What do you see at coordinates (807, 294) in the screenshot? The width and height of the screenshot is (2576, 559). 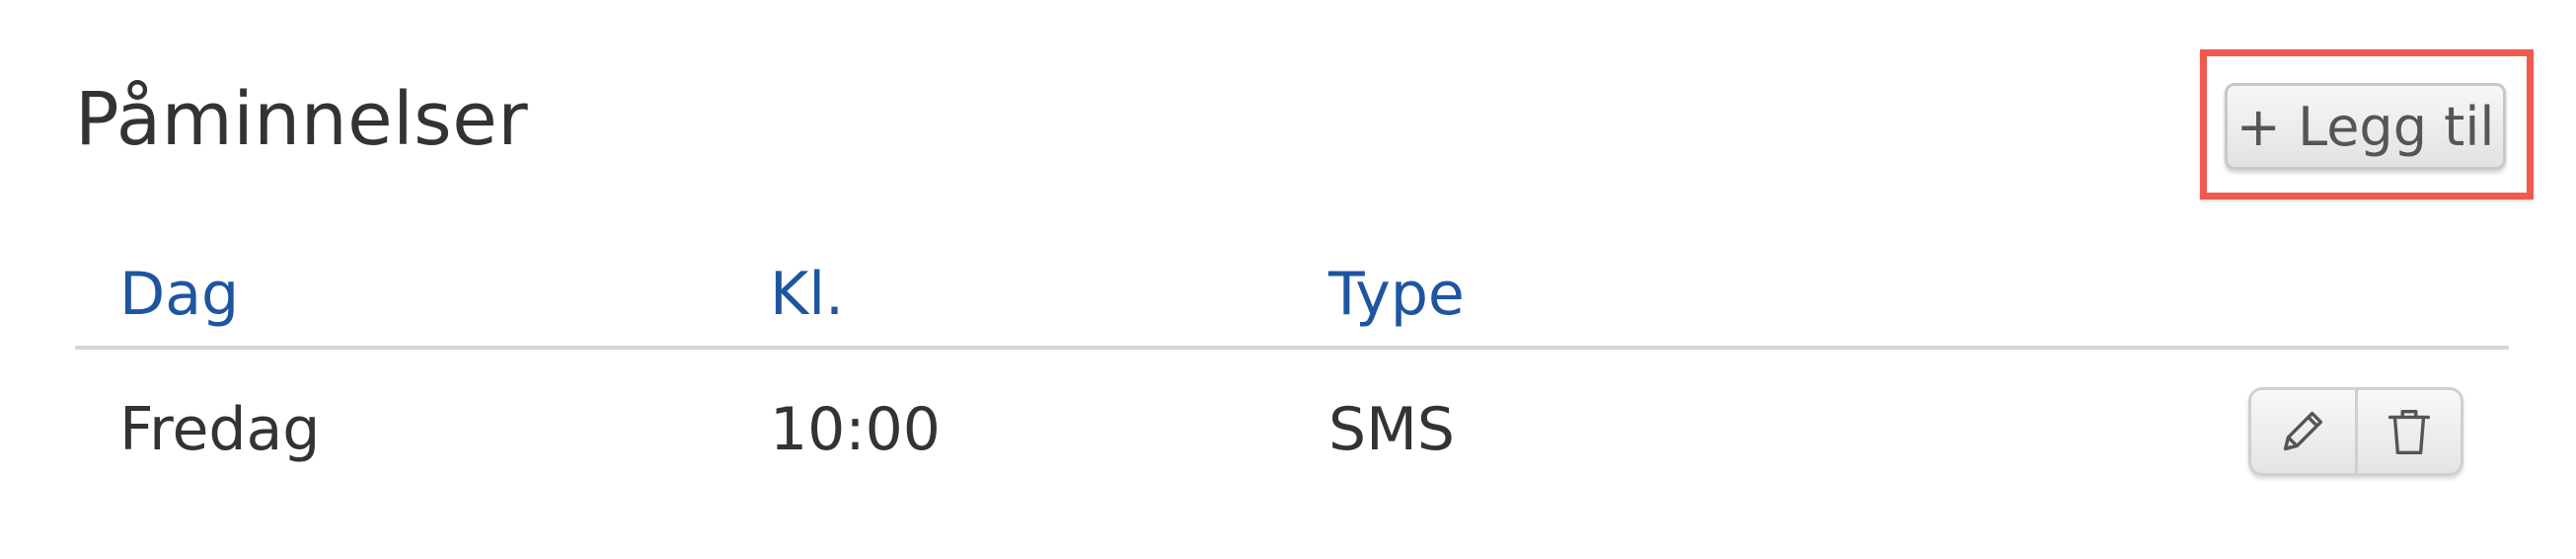 I see `column-header-time: Kl.` at bounding box center [807, 294].